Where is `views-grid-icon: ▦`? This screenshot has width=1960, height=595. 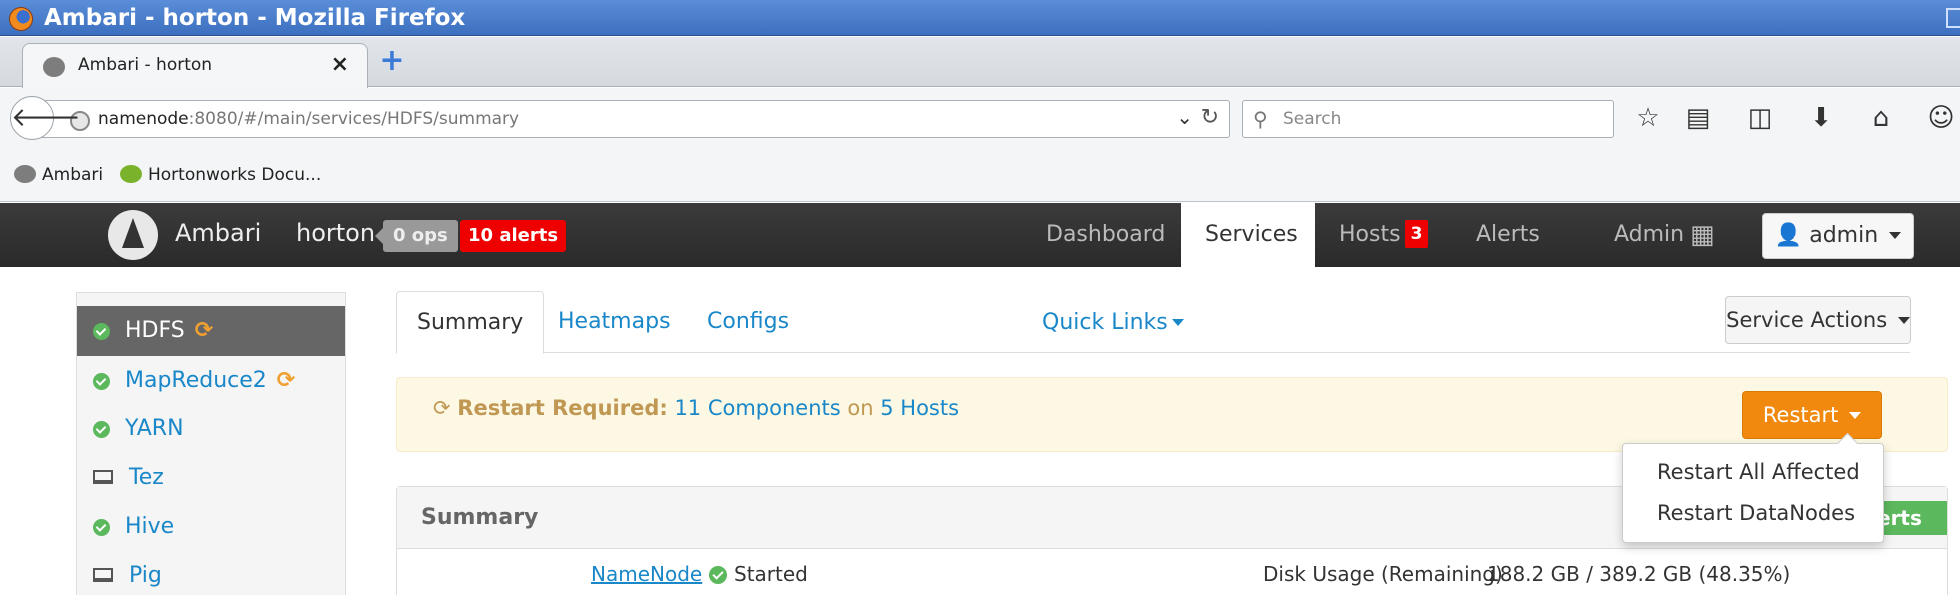
views-grid-icon: ▦ is located at coordinates (1706, 235).